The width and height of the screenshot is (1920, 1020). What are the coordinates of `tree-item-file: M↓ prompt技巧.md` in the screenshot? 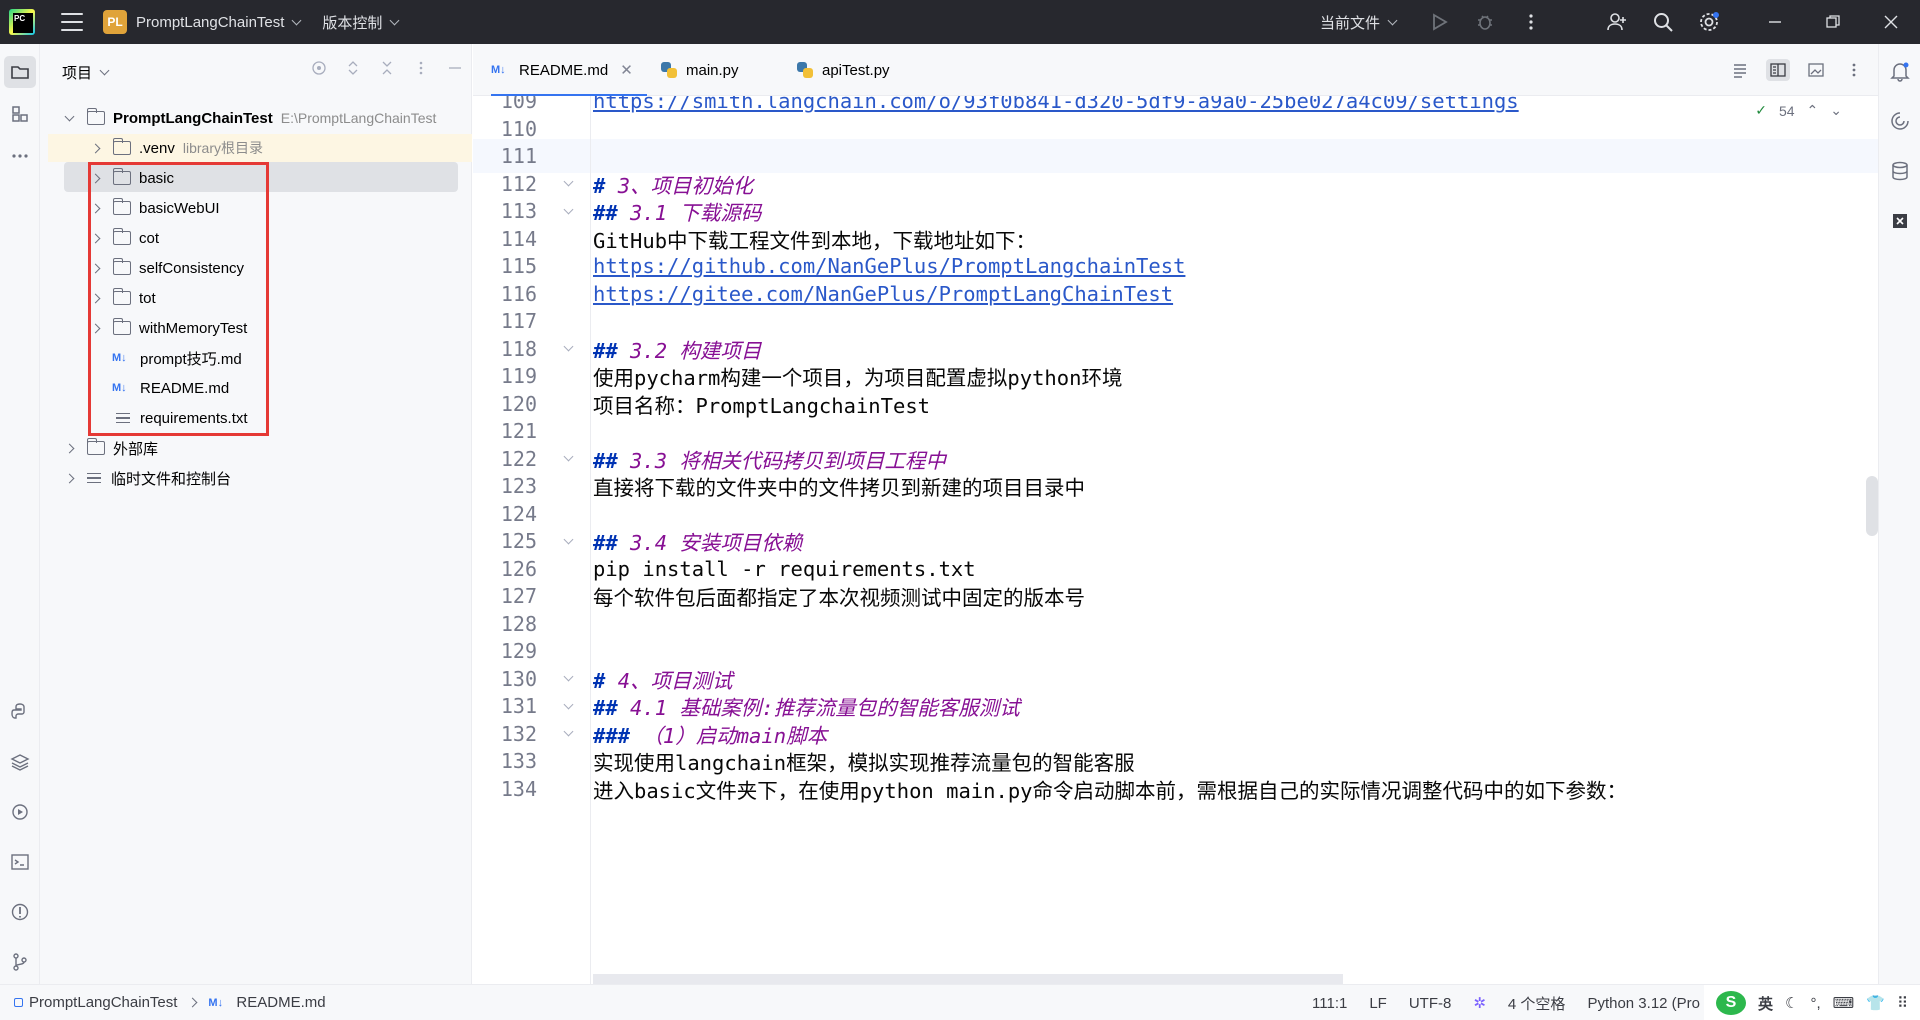 It's located at (177, 358).